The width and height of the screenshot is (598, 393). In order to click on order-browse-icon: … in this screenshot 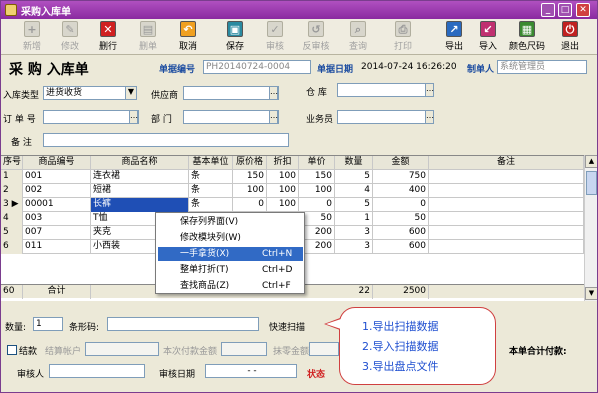, I will do `click(133, 117)`.